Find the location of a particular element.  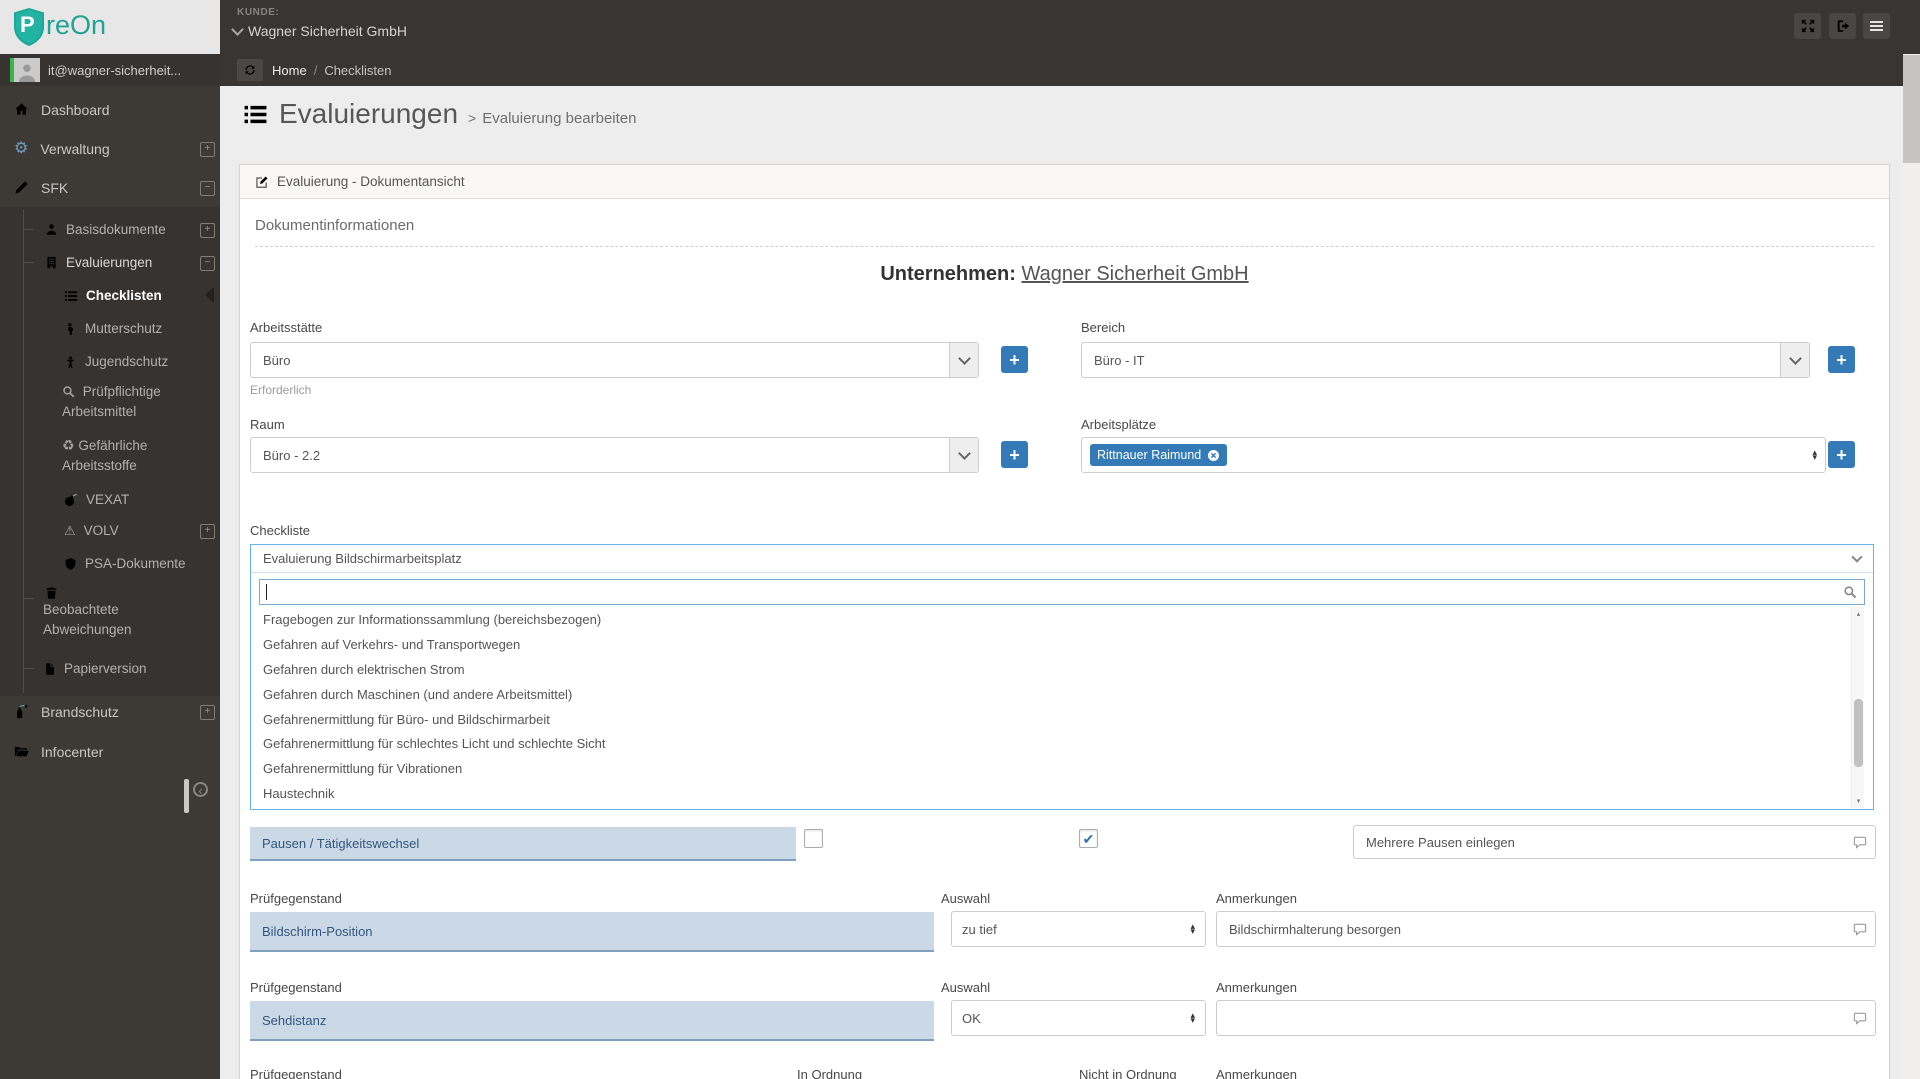

dropdown-scrollbar: ▴ ▾ is located at coordinates (1857, 707).